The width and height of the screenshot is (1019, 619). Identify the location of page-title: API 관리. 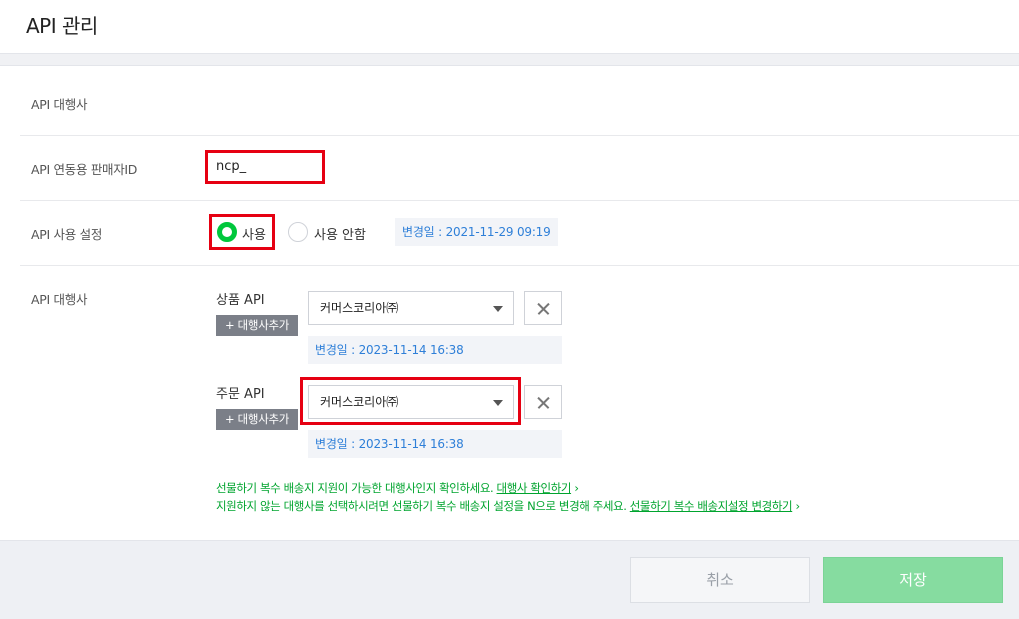
(62, 26).